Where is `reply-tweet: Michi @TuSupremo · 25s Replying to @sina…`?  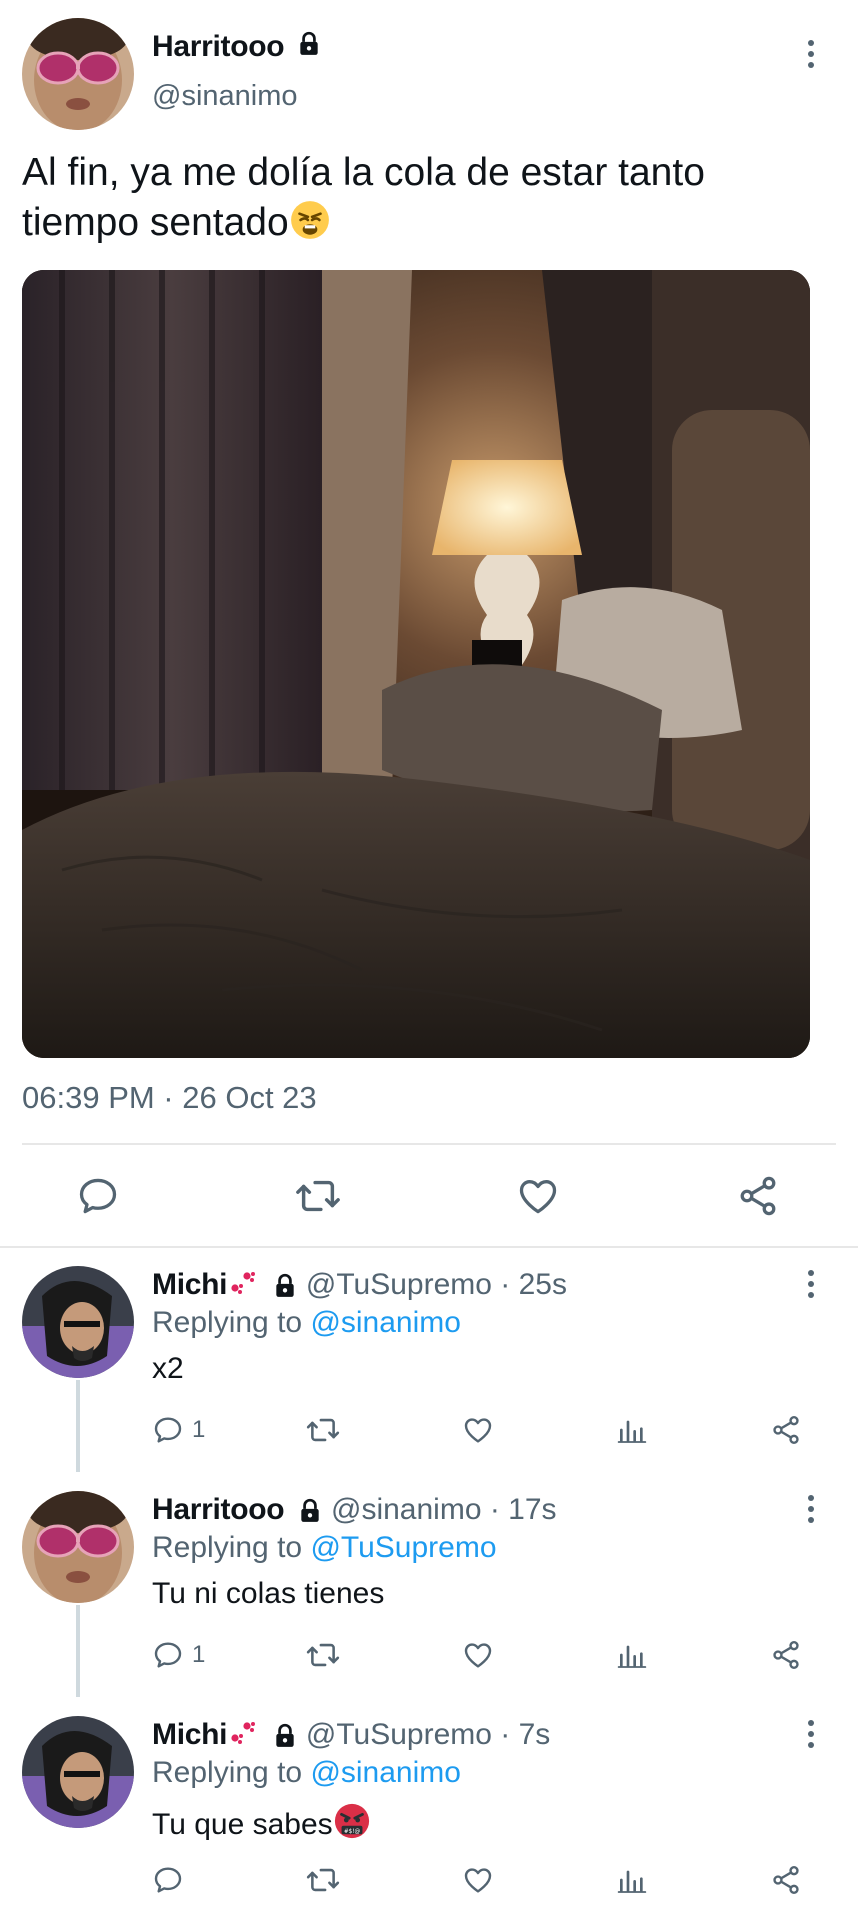 reply-tweet: Michi @TuSupremo · 25s Replying to @sina… is located at coordinates (429, 1360).